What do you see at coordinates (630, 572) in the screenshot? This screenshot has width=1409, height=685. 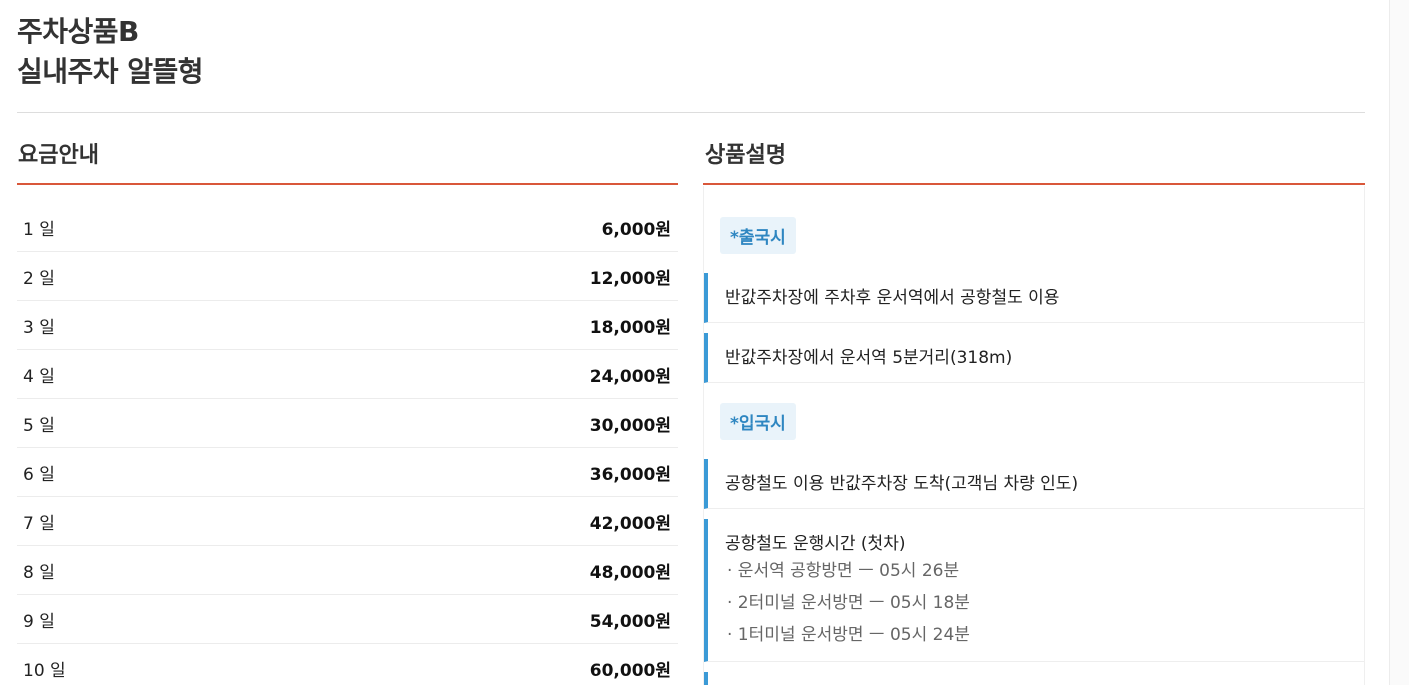 I see `price-amount: 48,000원` at bounding box center [630, 572].